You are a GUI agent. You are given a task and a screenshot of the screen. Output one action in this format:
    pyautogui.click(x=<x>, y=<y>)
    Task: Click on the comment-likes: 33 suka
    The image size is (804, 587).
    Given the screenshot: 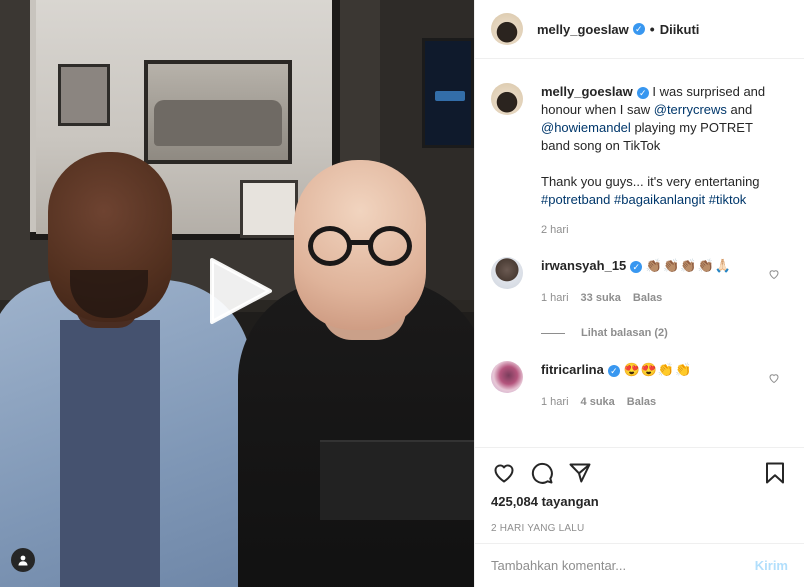 What is the action you would take?
    pyautogui.click(x=601, y=298)
    